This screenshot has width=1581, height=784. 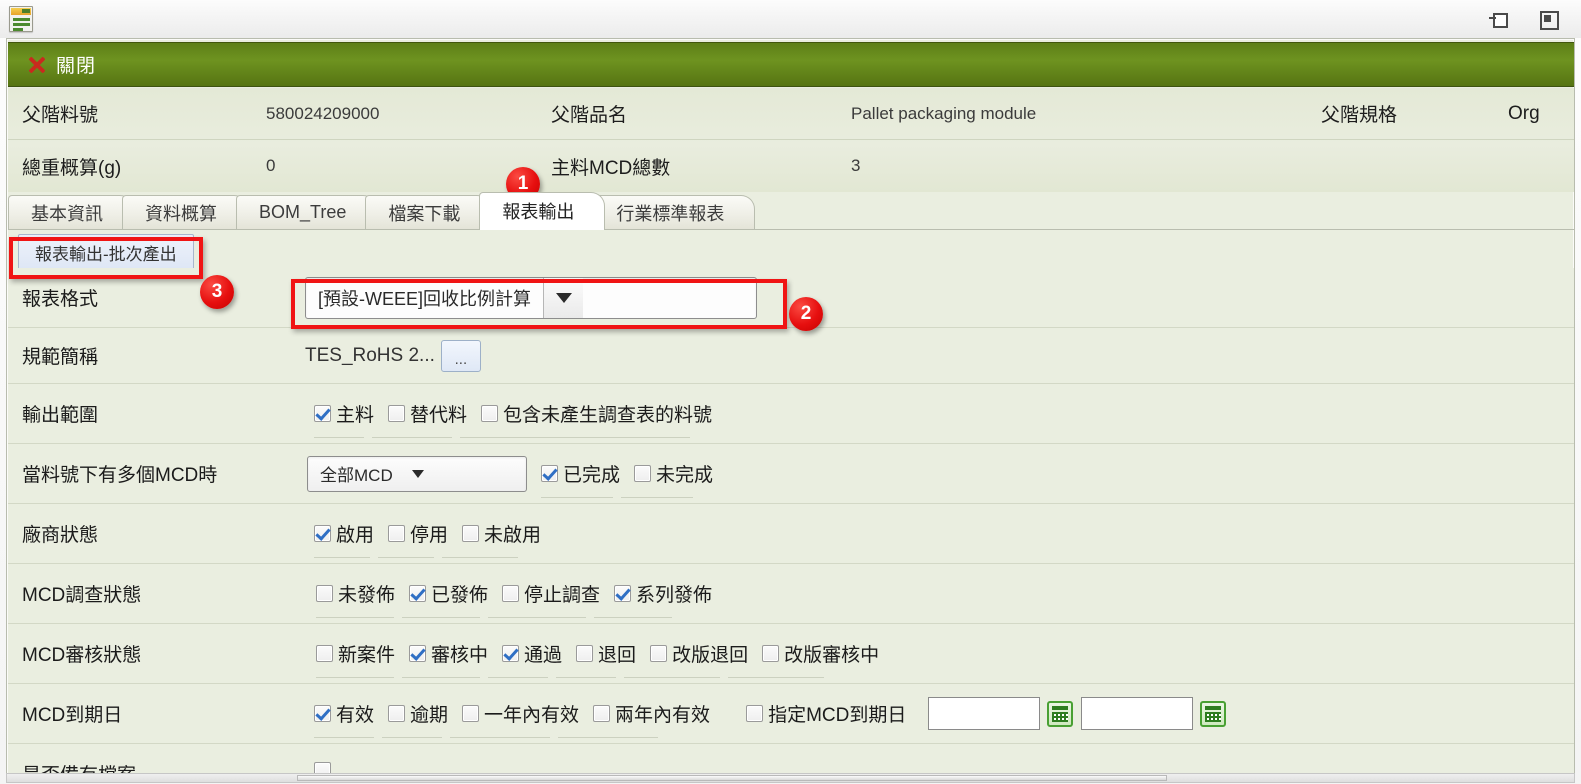 I want to click on mcd-expire-label: MCD到期日, so click(x=72, y=715).